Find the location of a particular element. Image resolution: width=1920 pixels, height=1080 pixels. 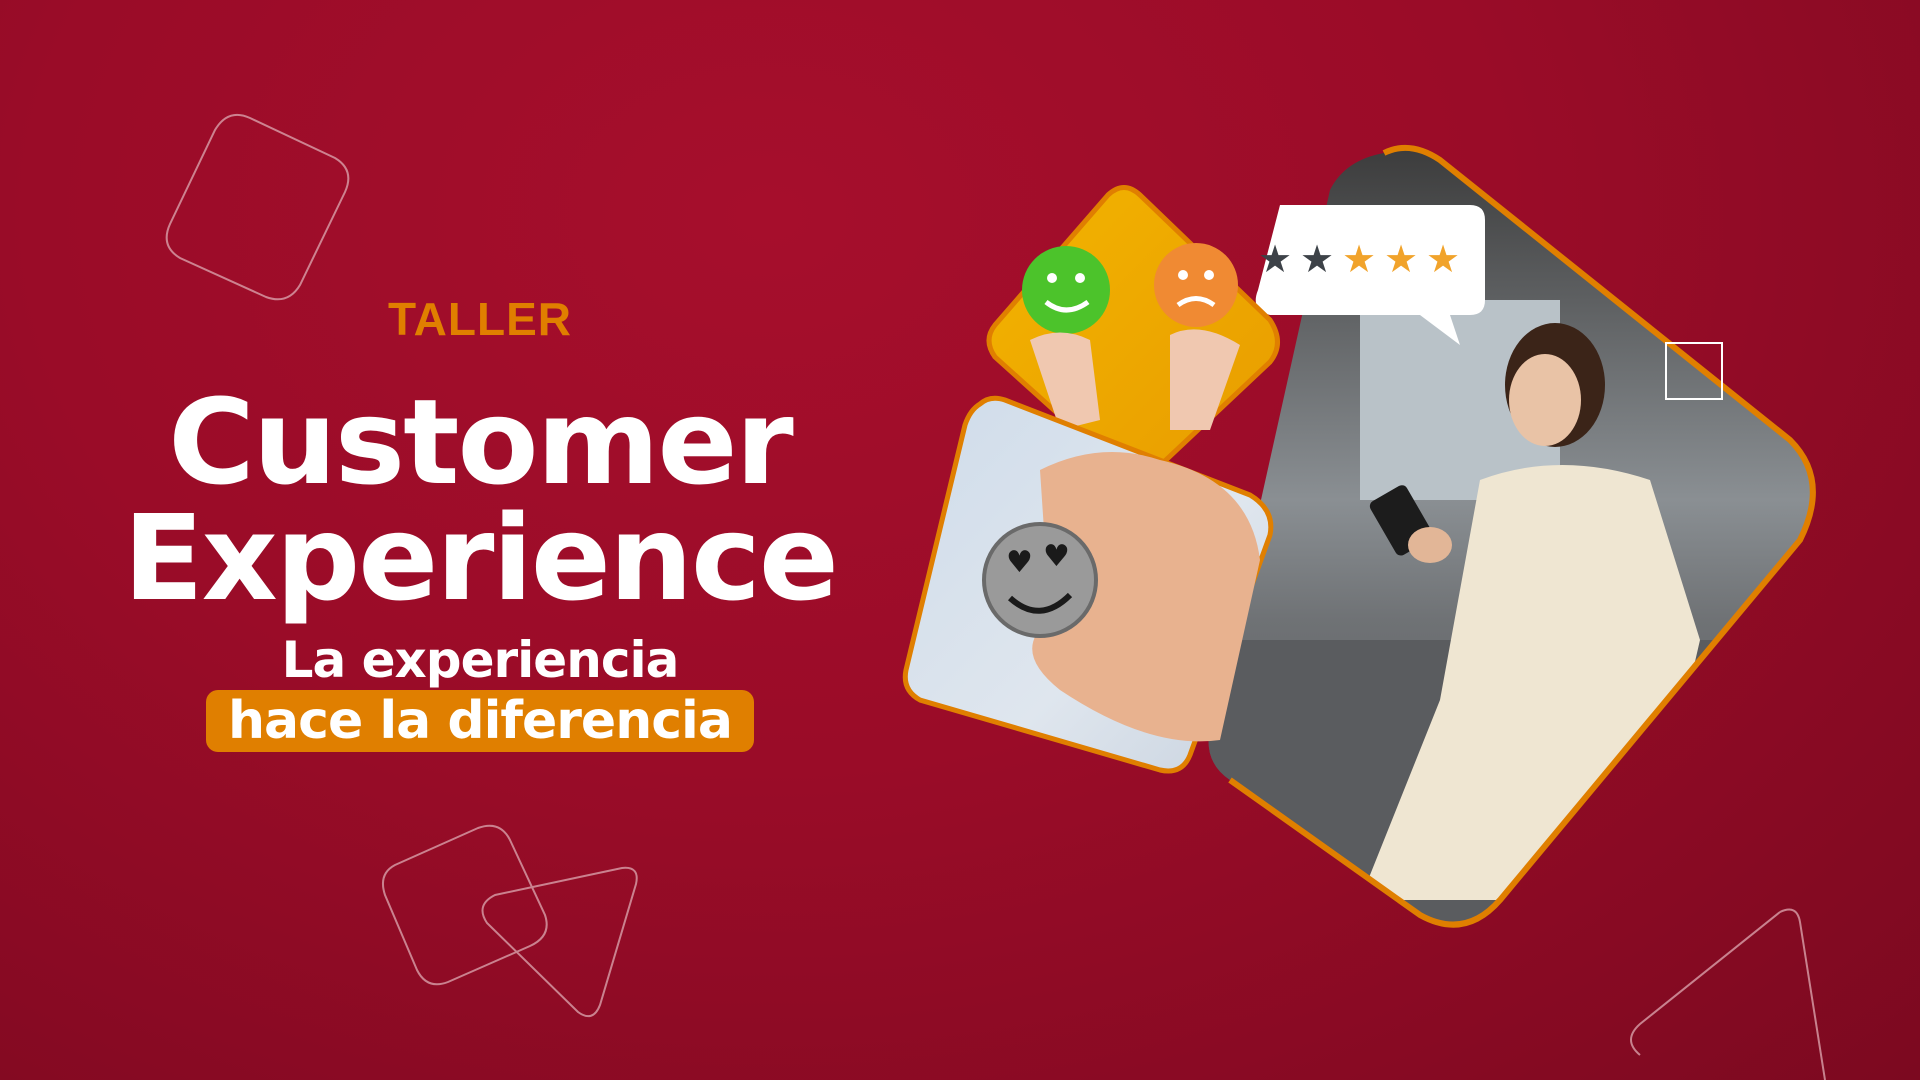

star-icon-3: ★ is located at coordinates (1359, 259).